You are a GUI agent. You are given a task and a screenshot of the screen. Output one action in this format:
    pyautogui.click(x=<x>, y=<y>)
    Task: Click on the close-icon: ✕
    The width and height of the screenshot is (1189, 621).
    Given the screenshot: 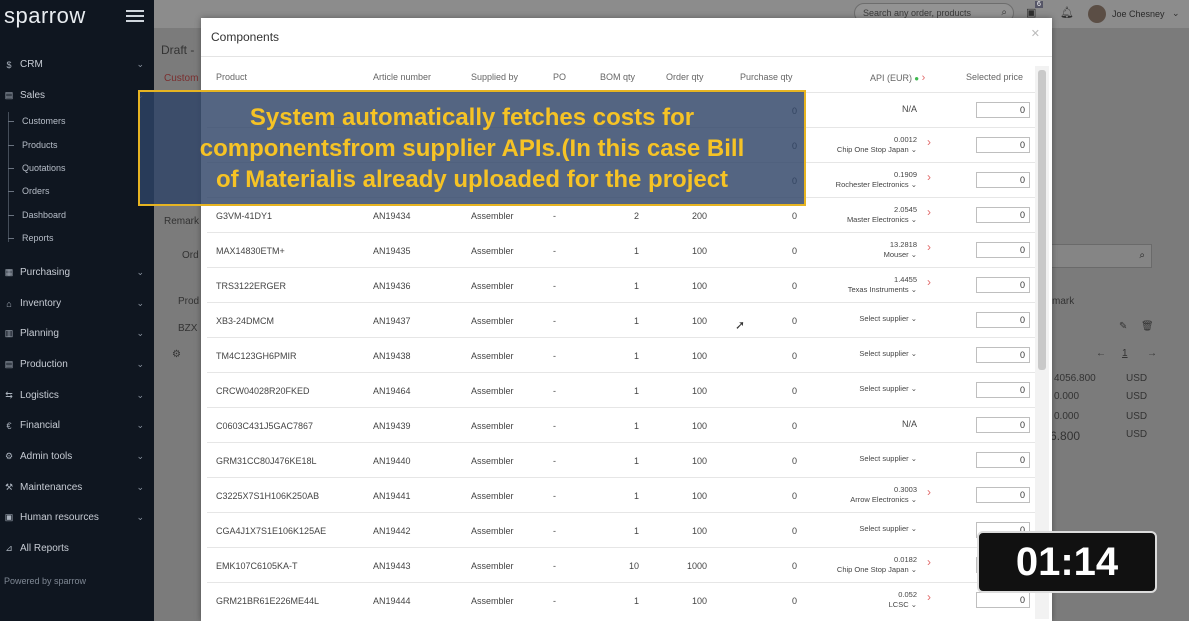 What is the action you would take?
    pyautogui.click(x=1035, y=33)
    